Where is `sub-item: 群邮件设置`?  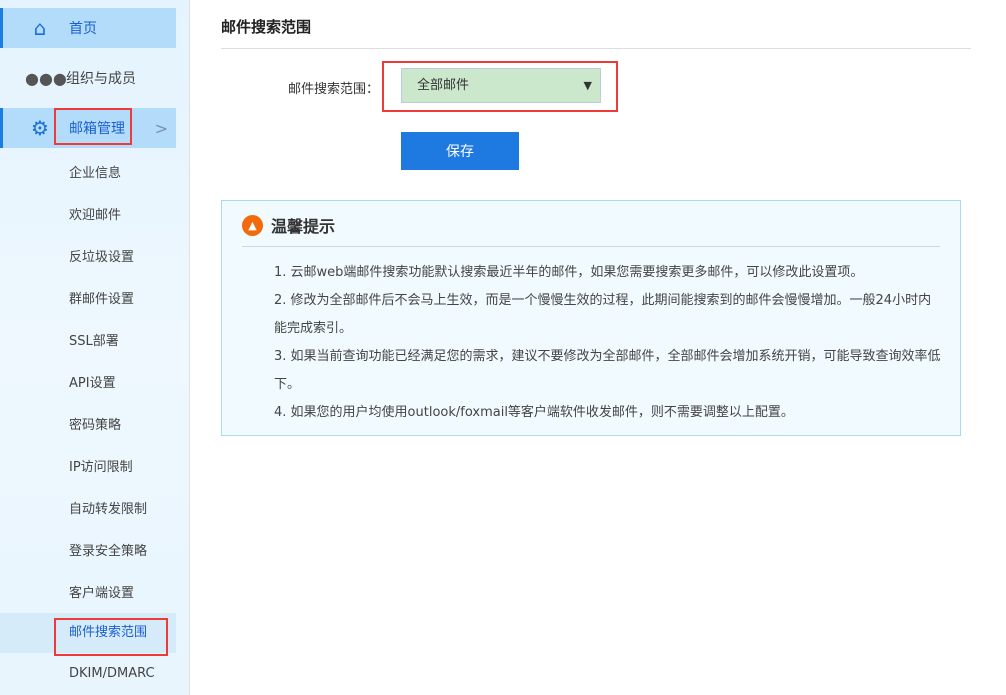 sub-item: 群邮件设置 is located at coordinates (101, 297).